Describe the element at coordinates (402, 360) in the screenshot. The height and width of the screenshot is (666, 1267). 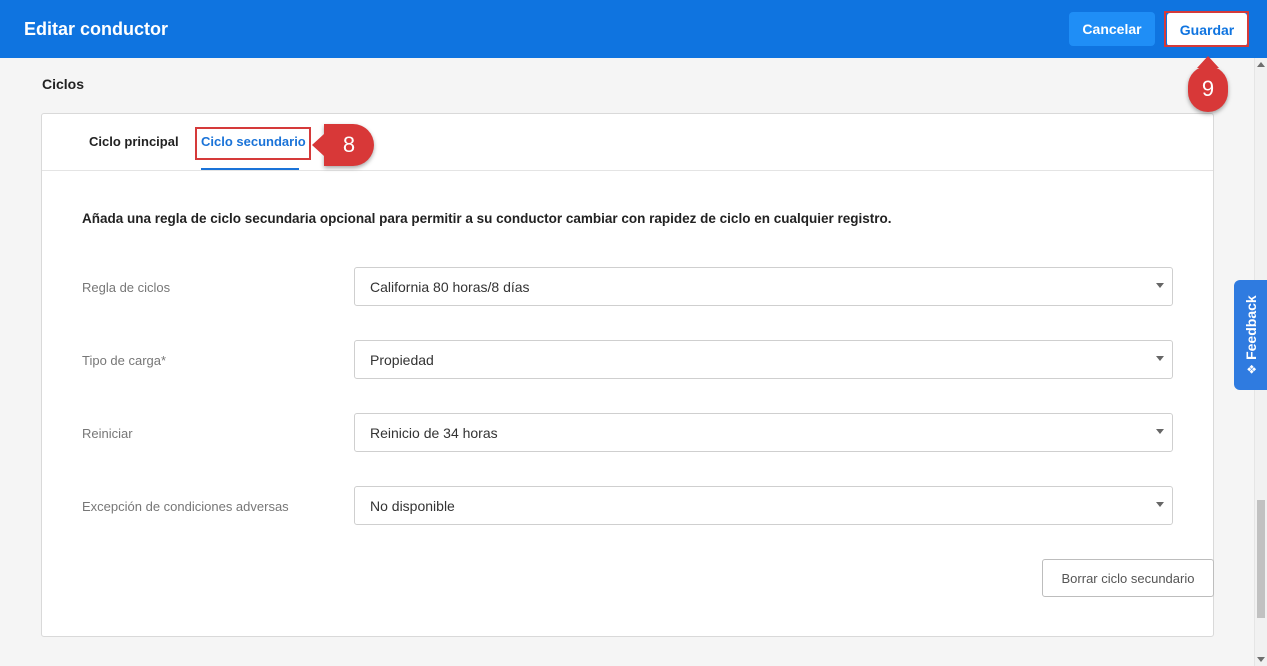
I see `cargo-type-value: Propiedad` at that location.